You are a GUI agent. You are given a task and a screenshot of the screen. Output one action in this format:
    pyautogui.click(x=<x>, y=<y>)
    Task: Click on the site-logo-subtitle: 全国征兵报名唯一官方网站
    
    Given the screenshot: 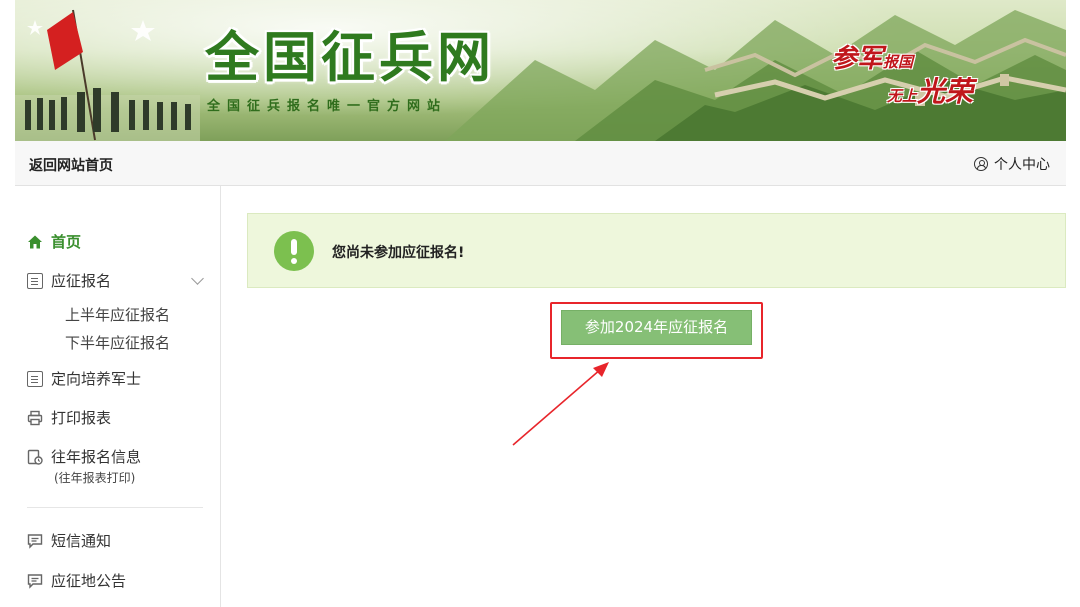 What is the action you would take?
    pyautogui.click(x=327, y=106)
    